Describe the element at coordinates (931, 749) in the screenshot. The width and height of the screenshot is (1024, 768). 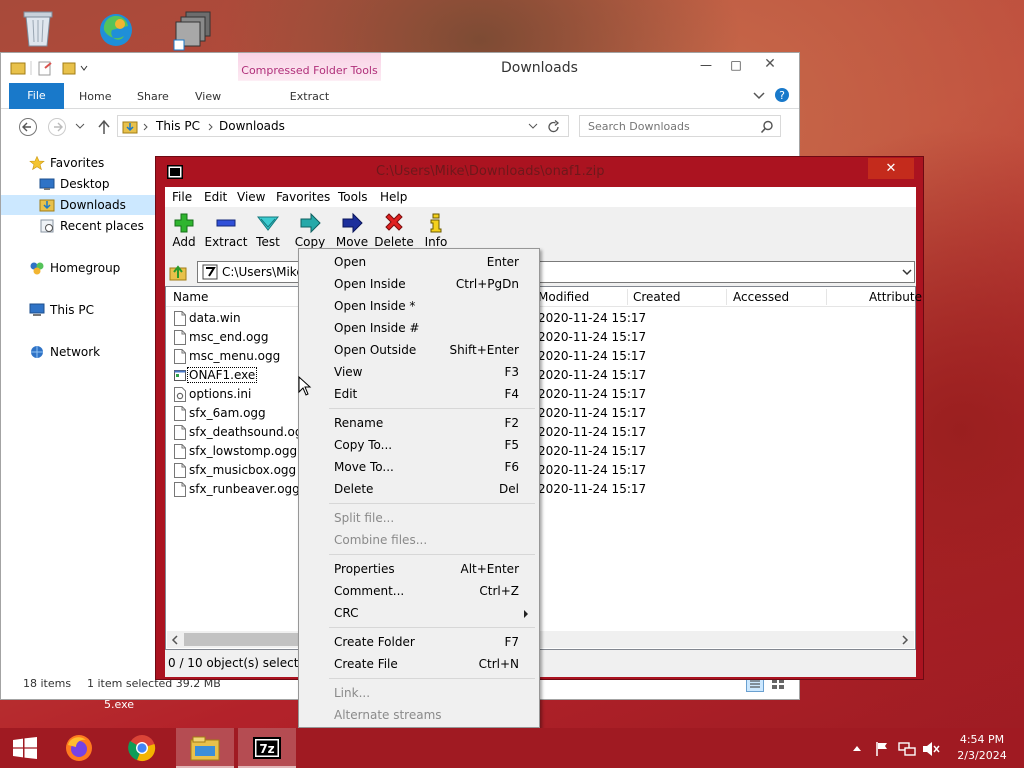
I see `volume-muted-icon` at that location.